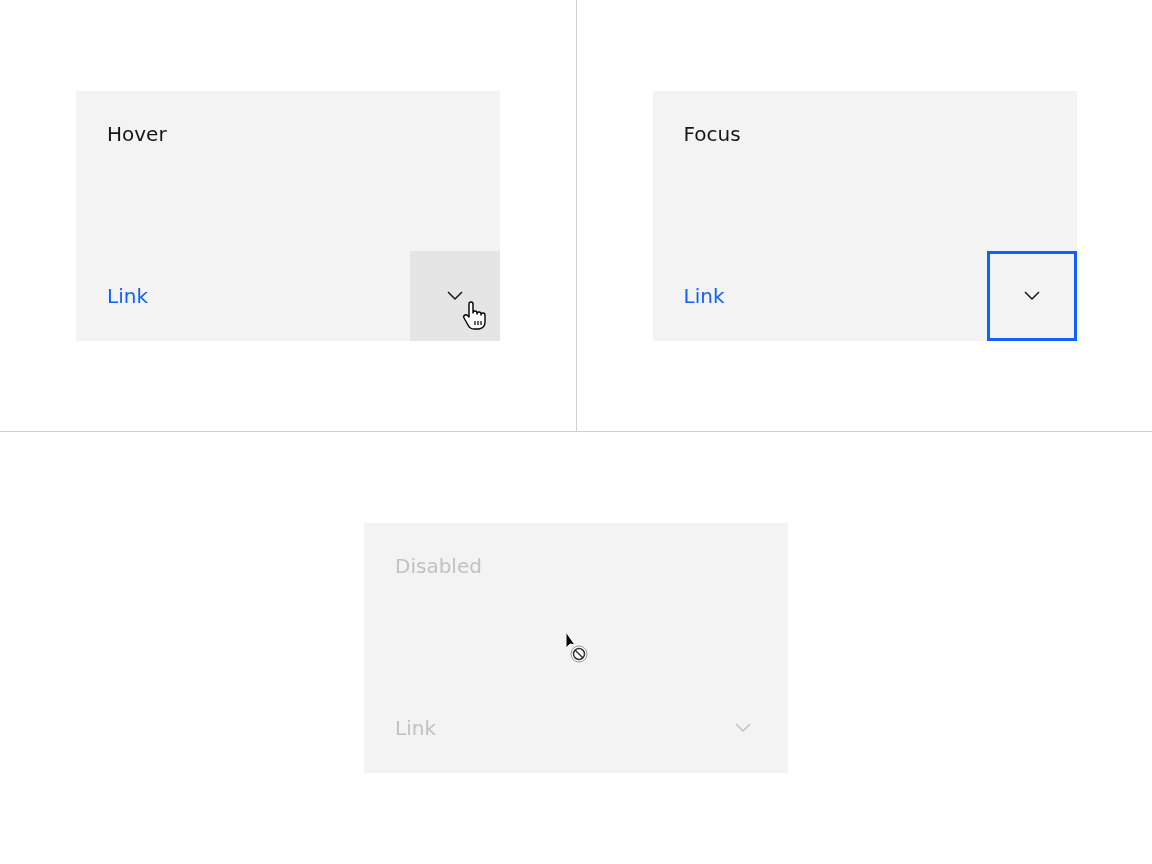 This screenshot has height=864, width=1152. What do you see at coordinates (475, 315) in the screenshot?
I see `hand-cursor-icon` at bounding box center [475, 315].